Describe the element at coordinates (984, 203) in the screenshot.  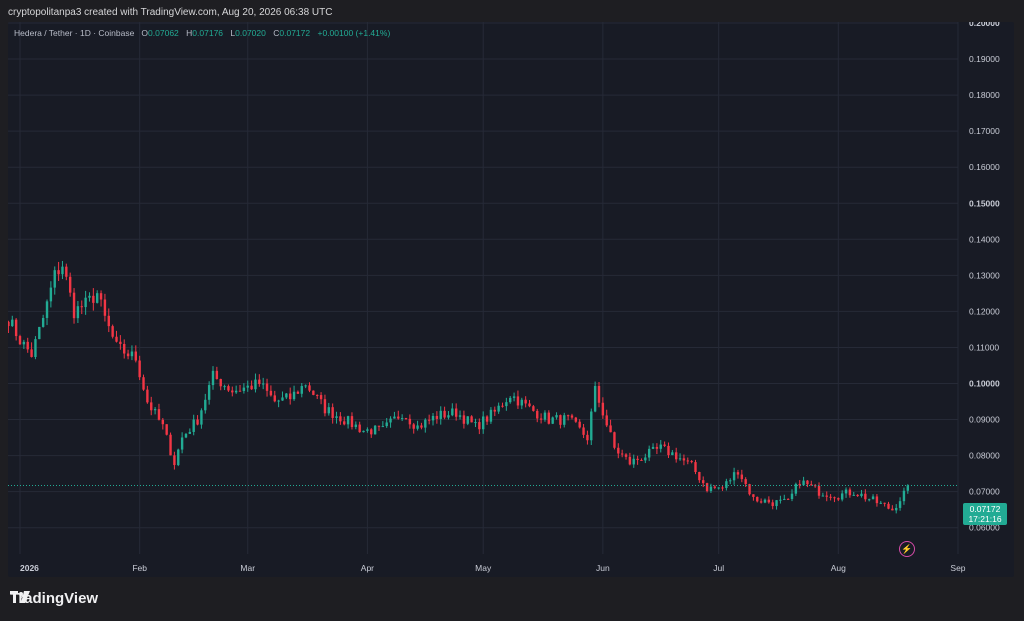
I see `y-tick-label: 0.15000` at that location.